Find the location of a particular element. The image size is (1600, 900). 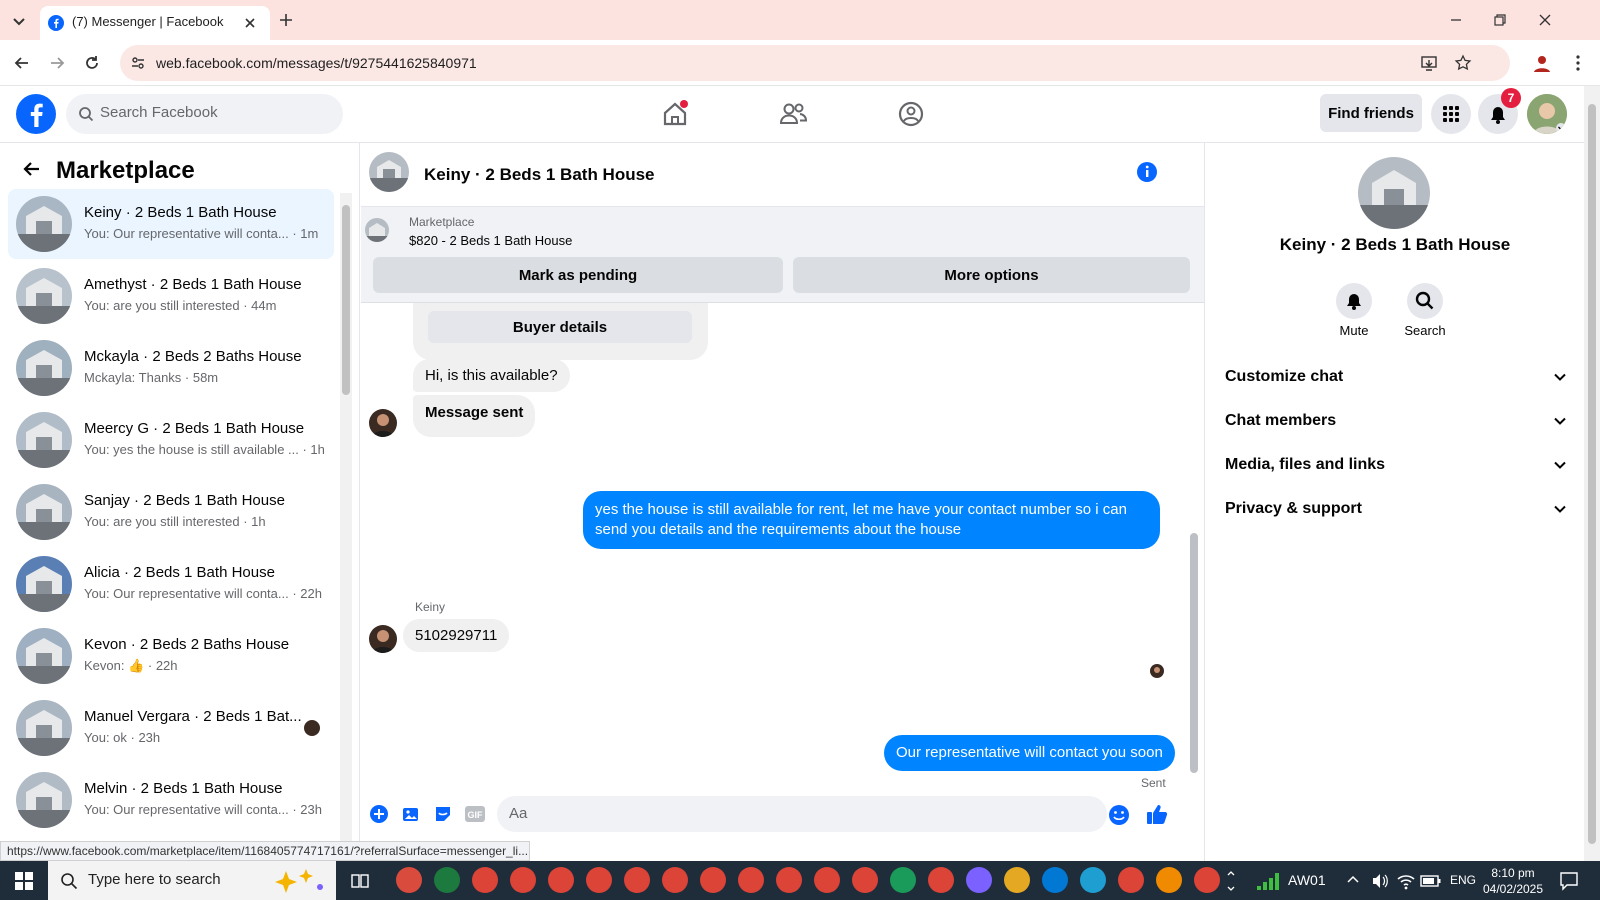

account-avatar is located at coordinates (1547, 114).